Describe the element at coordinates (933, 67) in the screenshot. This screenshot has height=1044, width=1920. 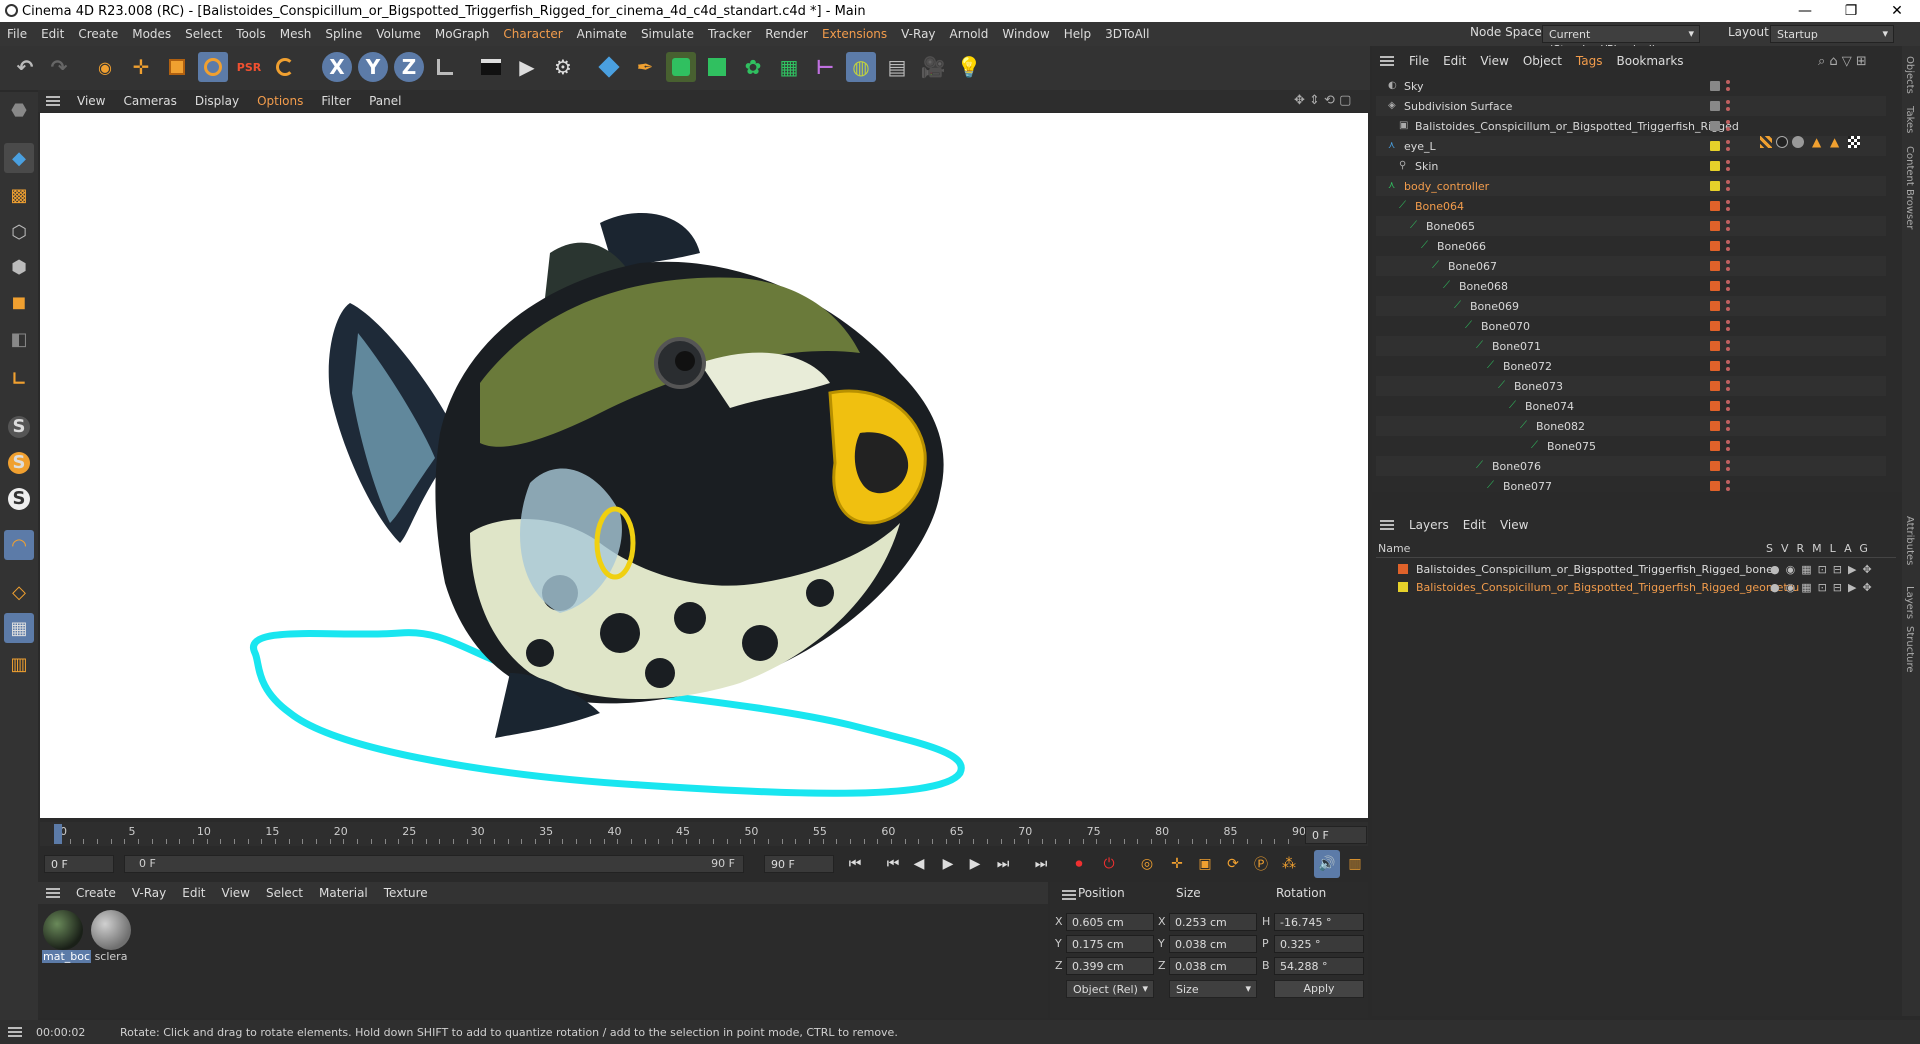
I see `camera-button: 🎥` at that location.